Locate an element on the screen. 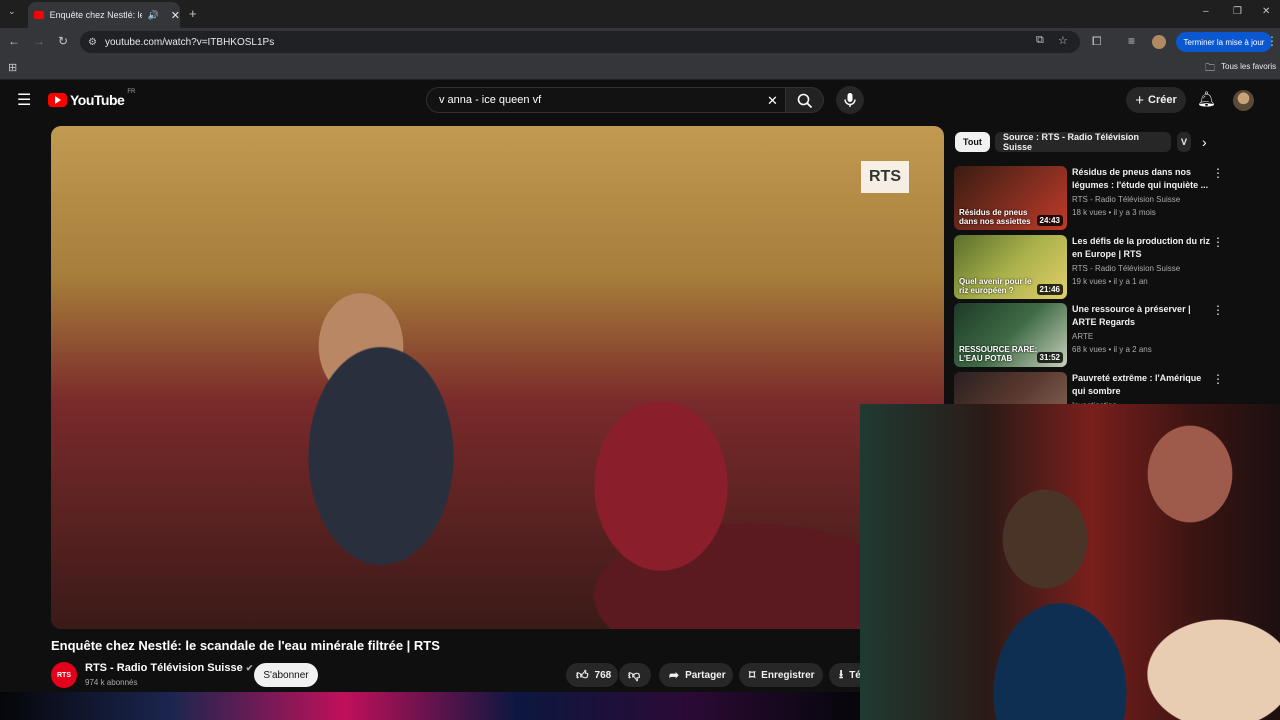 The image size is (1280, 720). video-duration: 31:52 is located at coordinates (1049, 357).